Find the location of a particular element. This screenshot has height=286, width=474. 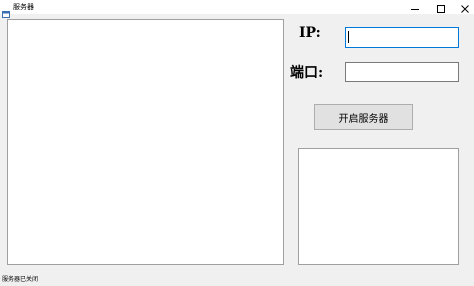

ip-input is located at coordinates (402, 37).